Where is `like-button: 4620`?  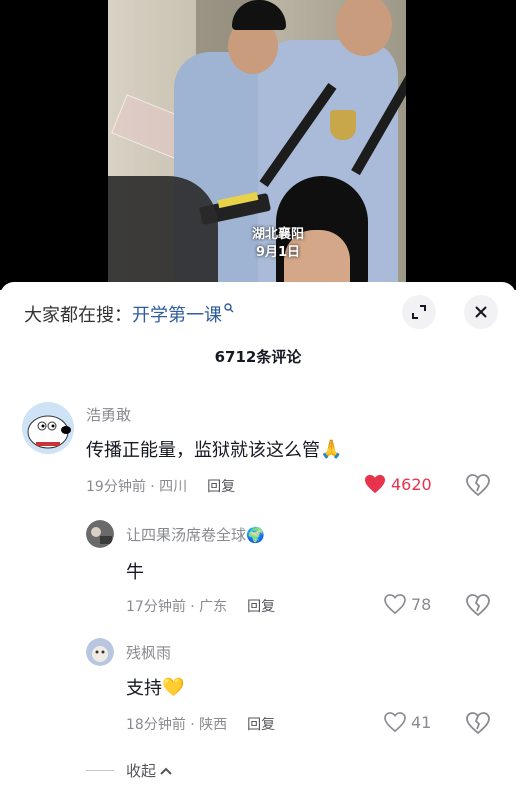
like-button: 4620 is located at coordinates (398, 484).